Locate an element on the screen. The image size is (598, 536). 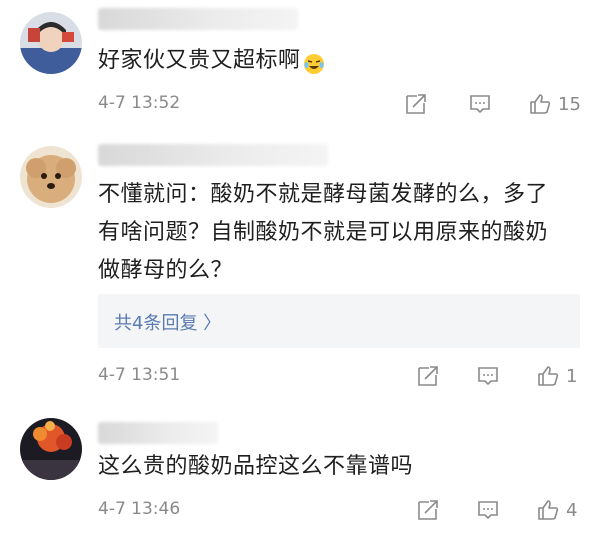
comment-text-line: 不懂就问：酸奶不就是酵母菌发酵的么，多了 is located at coordinates (323, 194).